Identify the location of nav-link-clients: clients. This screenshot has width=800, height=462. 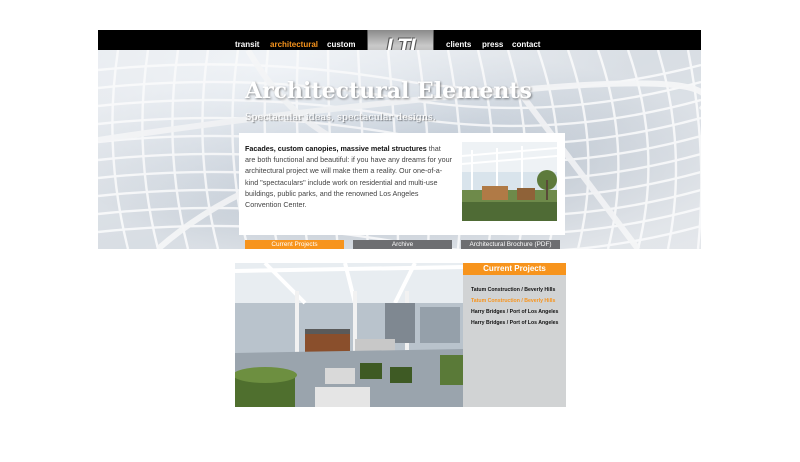
(458, 44).